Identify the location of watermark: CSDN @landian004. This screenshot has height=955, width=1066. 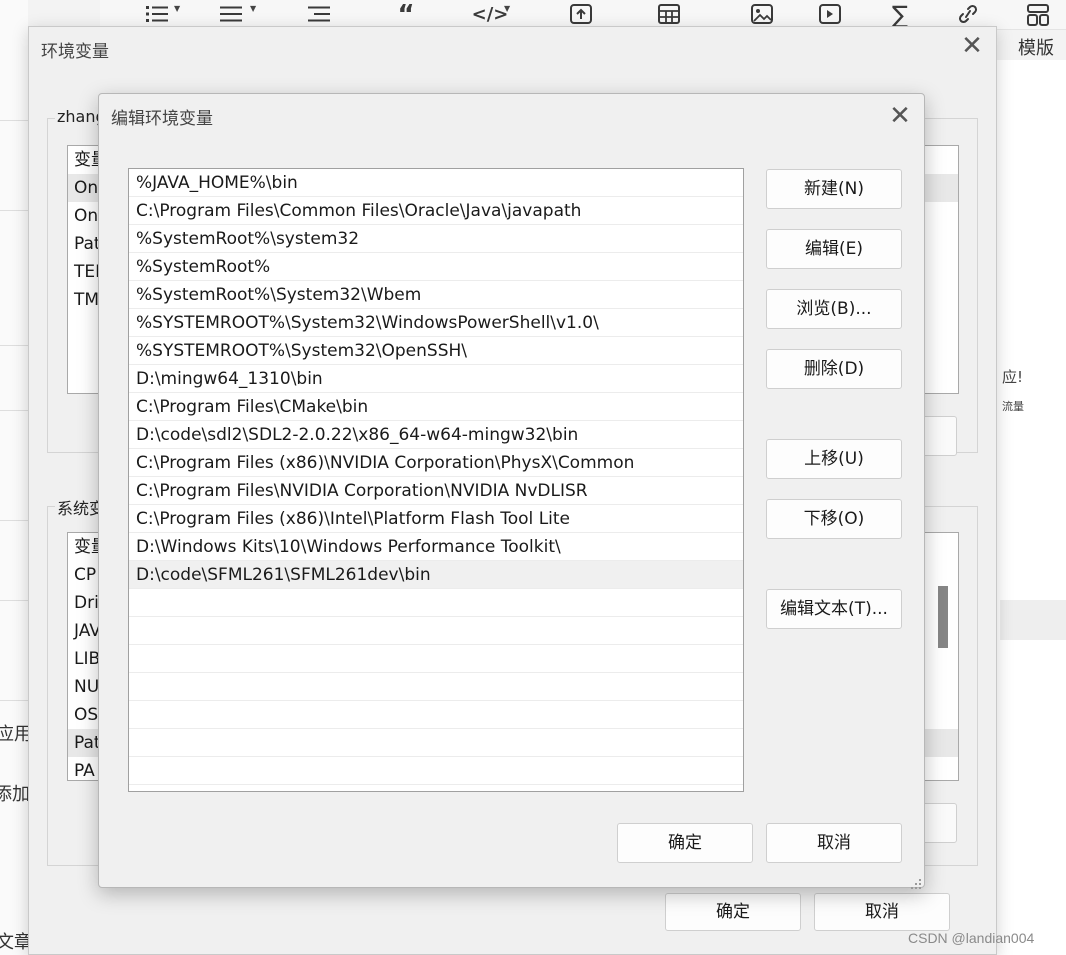
(971, 938).